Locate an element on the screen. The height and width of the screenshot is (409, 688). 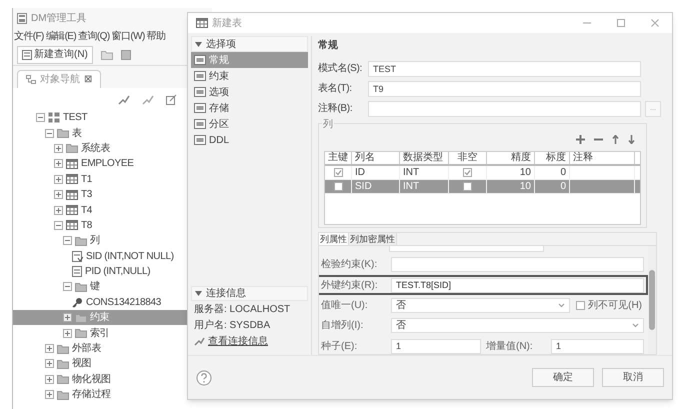
tree-item: SID (INT,NOT NULL) is located at coordinates (103, 256).